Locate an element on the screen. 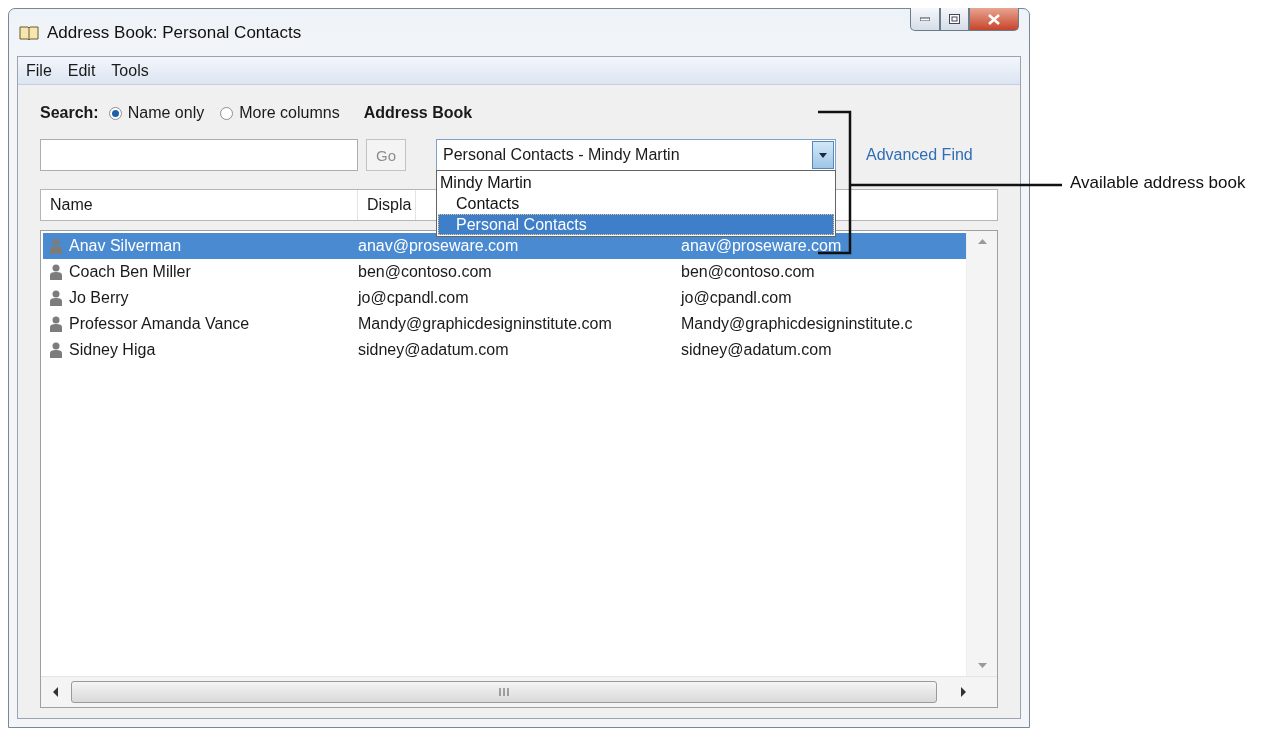  search-label: Search: is located at coordinates (69, 113).